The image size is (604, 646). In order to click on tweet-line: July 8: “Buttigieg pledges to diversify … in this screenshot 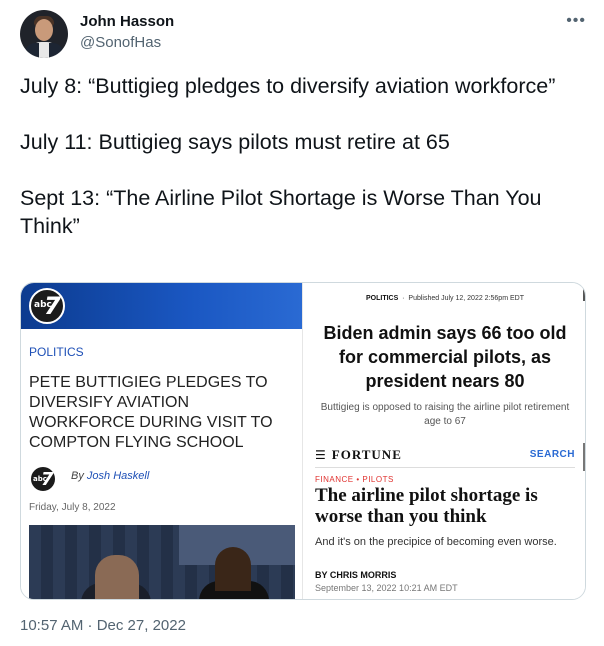, I will do `click(288, 86)`.